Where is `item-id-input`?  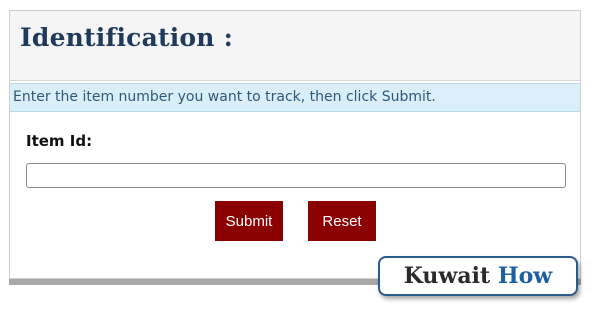 item-id-input is located at coordinates (296, 175).